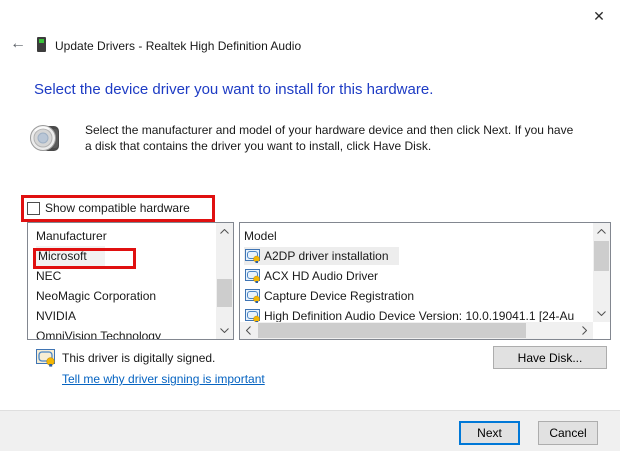 This screenshot has height=451, width=620. Describe the element at coordinates (489, 433) in the screenshot. I see `next-button: Next` at that location.